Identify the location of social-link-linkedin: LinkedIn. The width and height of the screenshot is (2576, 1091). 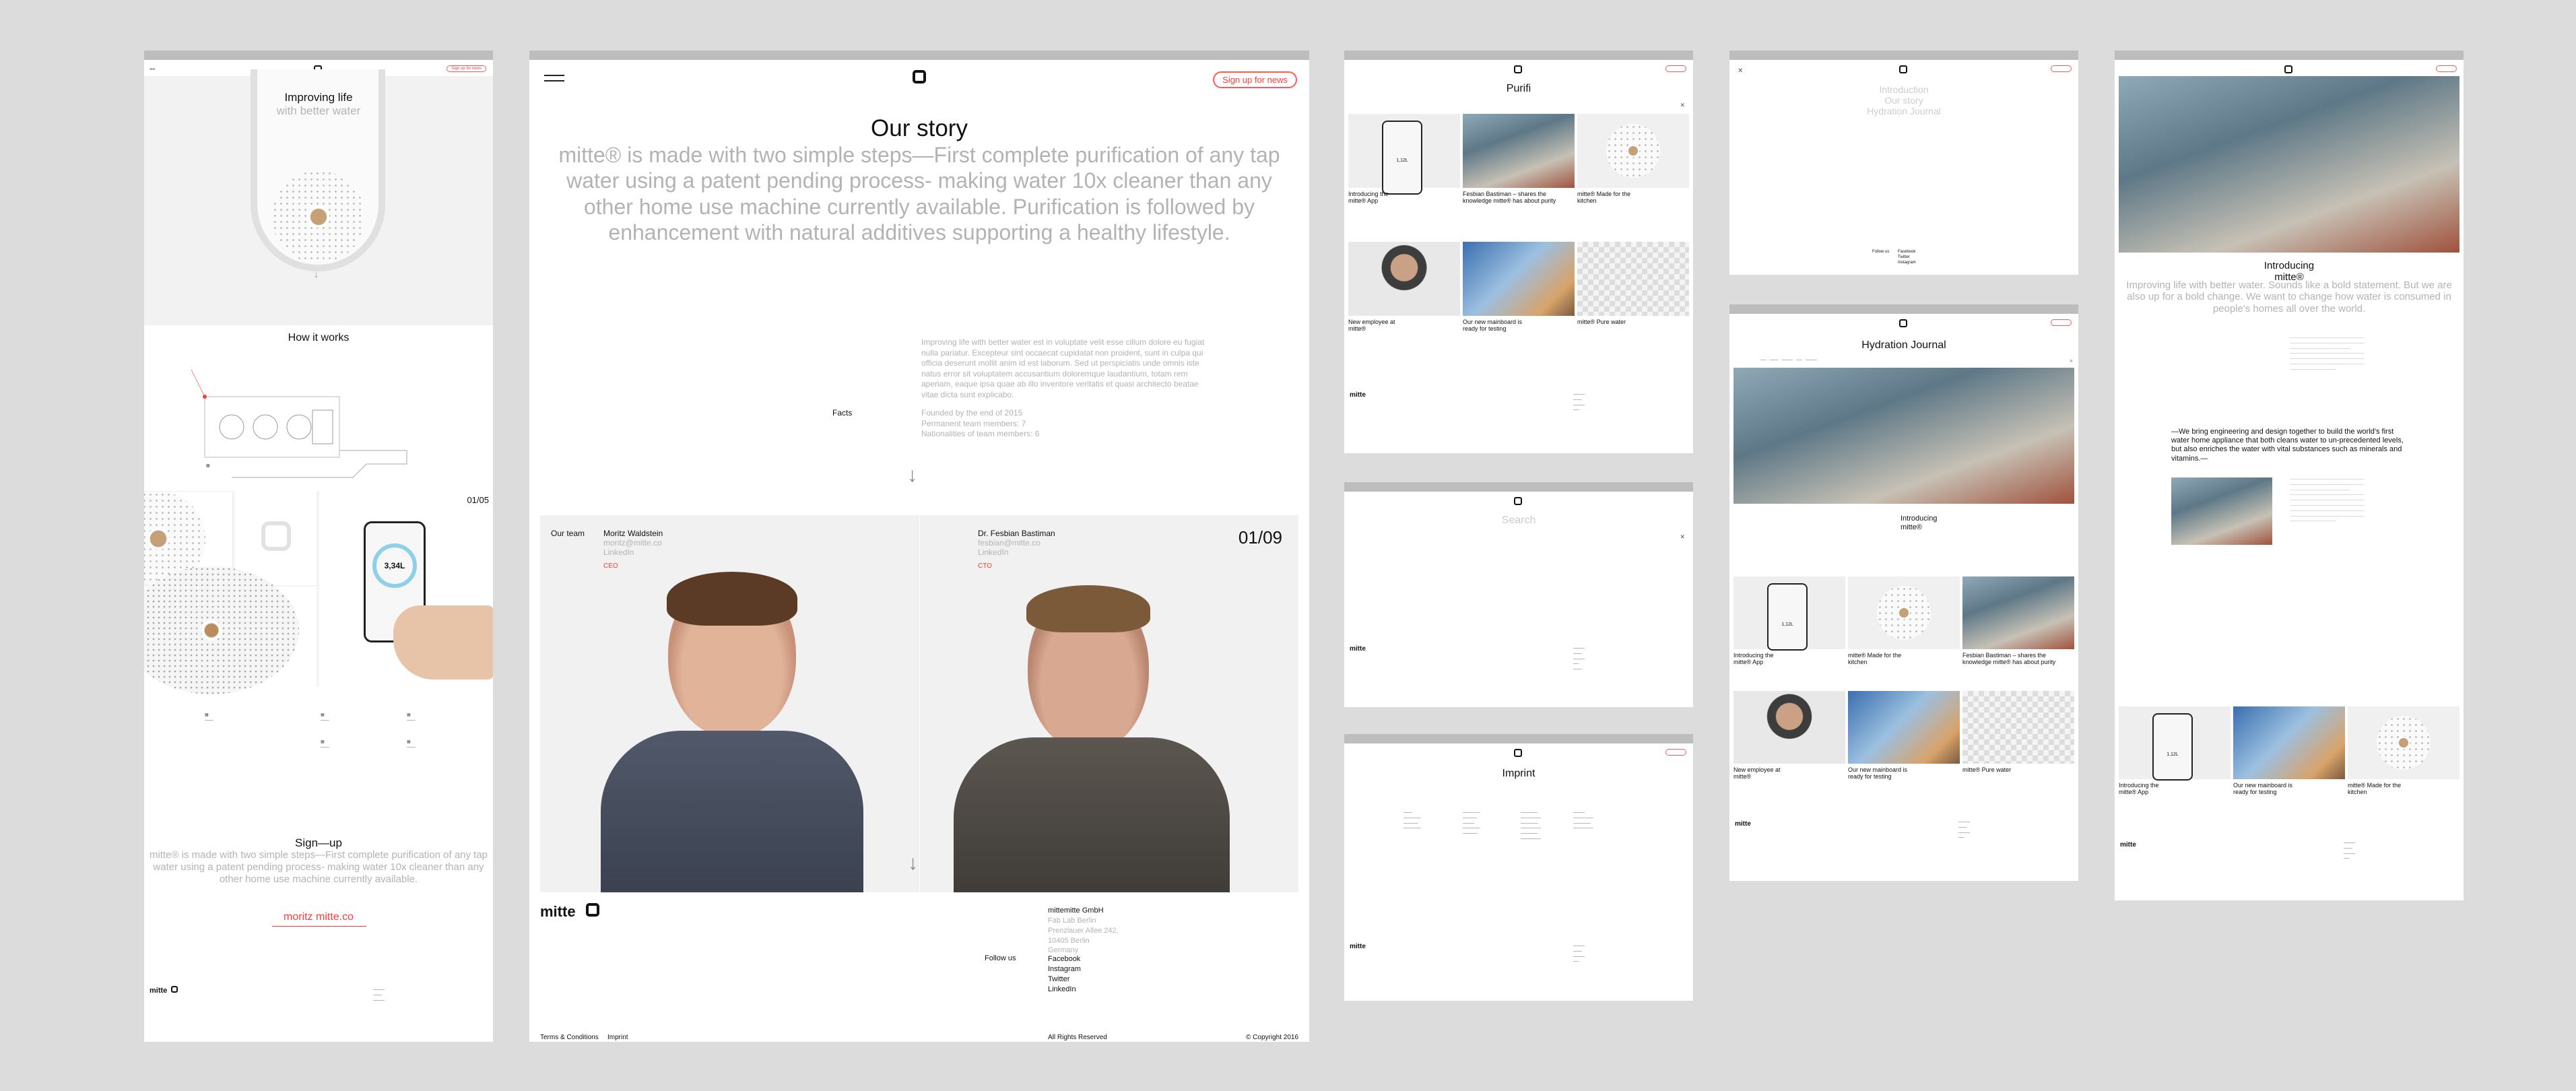
(1064, 990).